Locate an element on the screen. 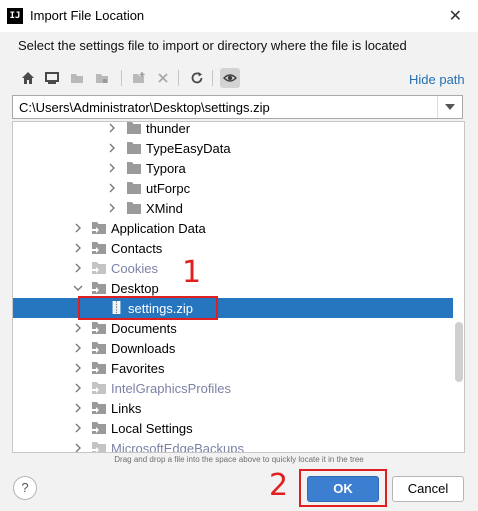  tree-item-label: XMind is located at coordinates (164, 208).